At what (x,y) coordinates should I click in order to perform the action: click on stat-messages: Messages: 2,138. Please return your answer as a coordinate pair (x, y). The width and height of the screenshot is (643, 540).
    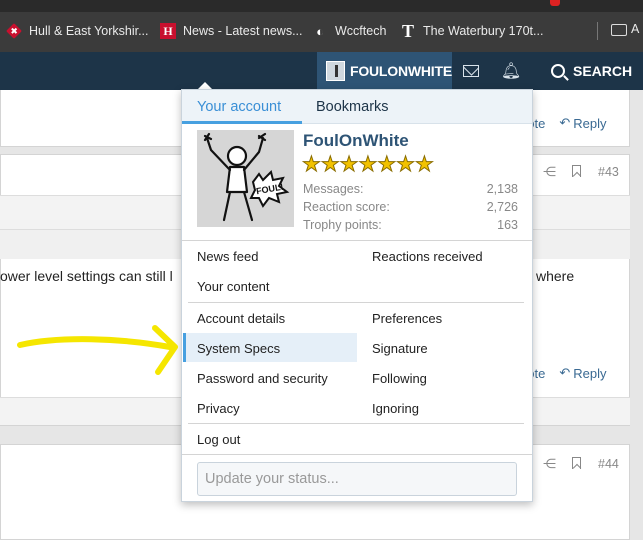
    Looking at the image, I should click on (410, 189).